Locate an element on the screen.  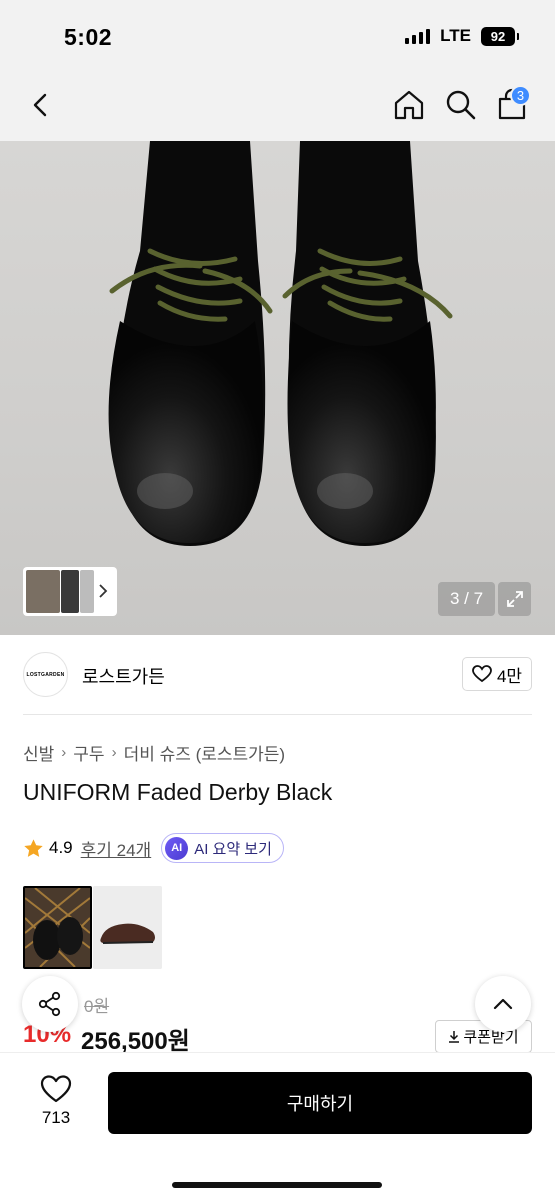
search-icon is located at coordinates (461, 105).